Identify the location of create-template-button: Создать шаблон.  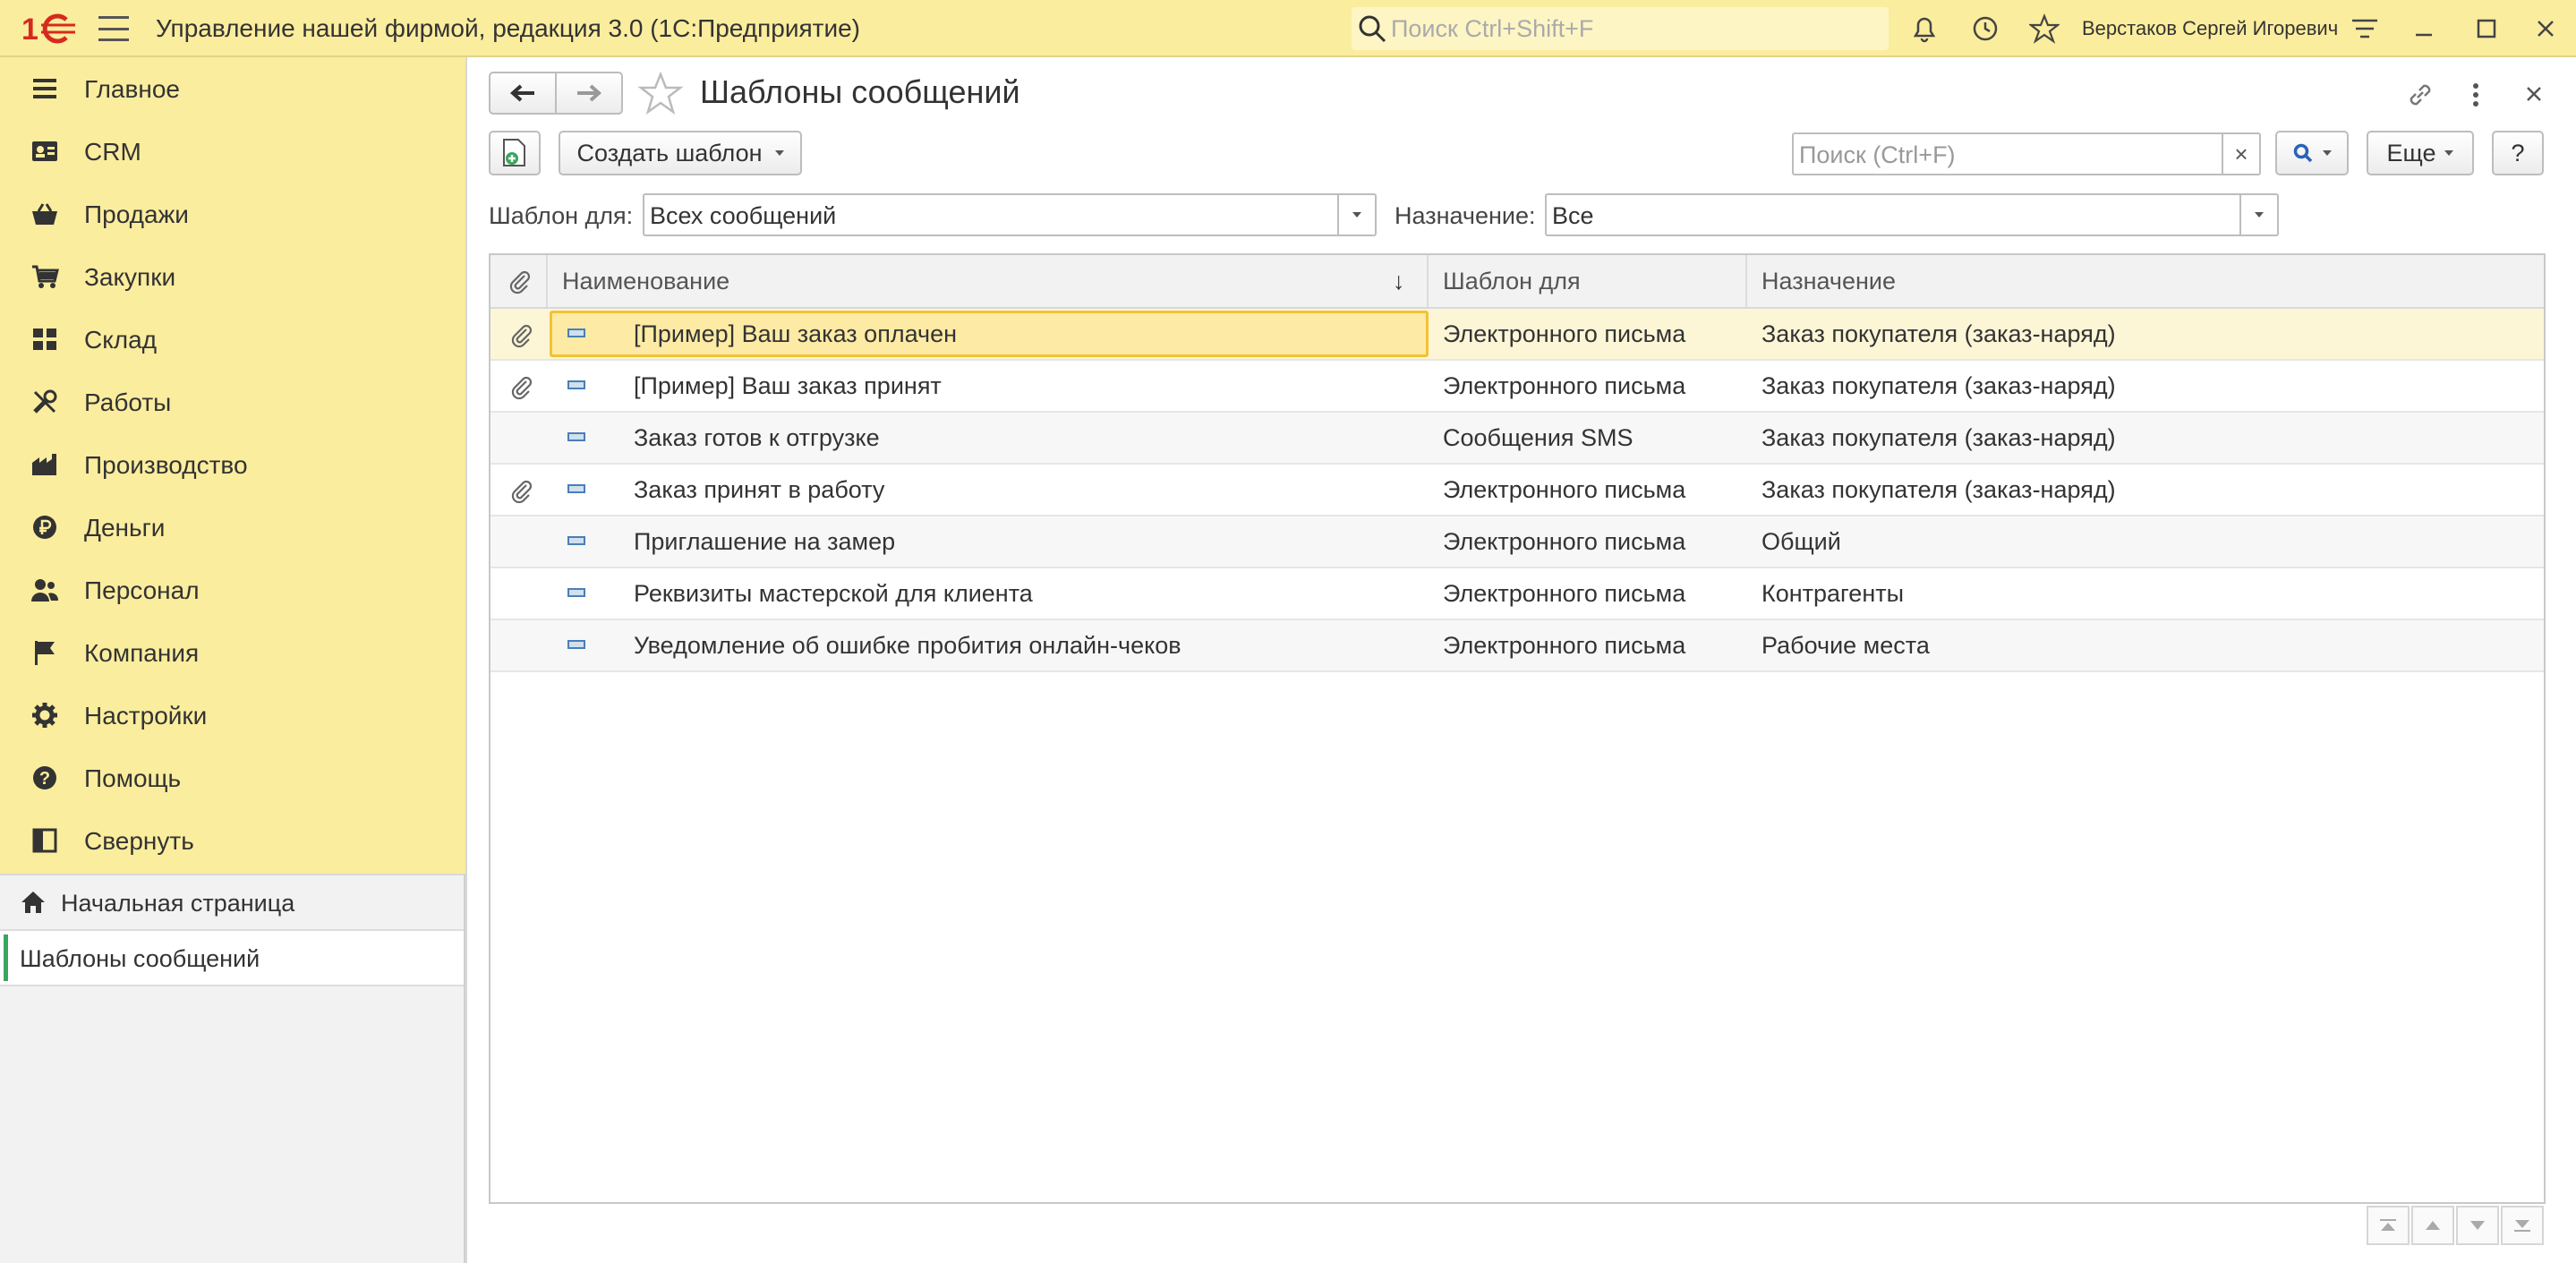
(680, 153).